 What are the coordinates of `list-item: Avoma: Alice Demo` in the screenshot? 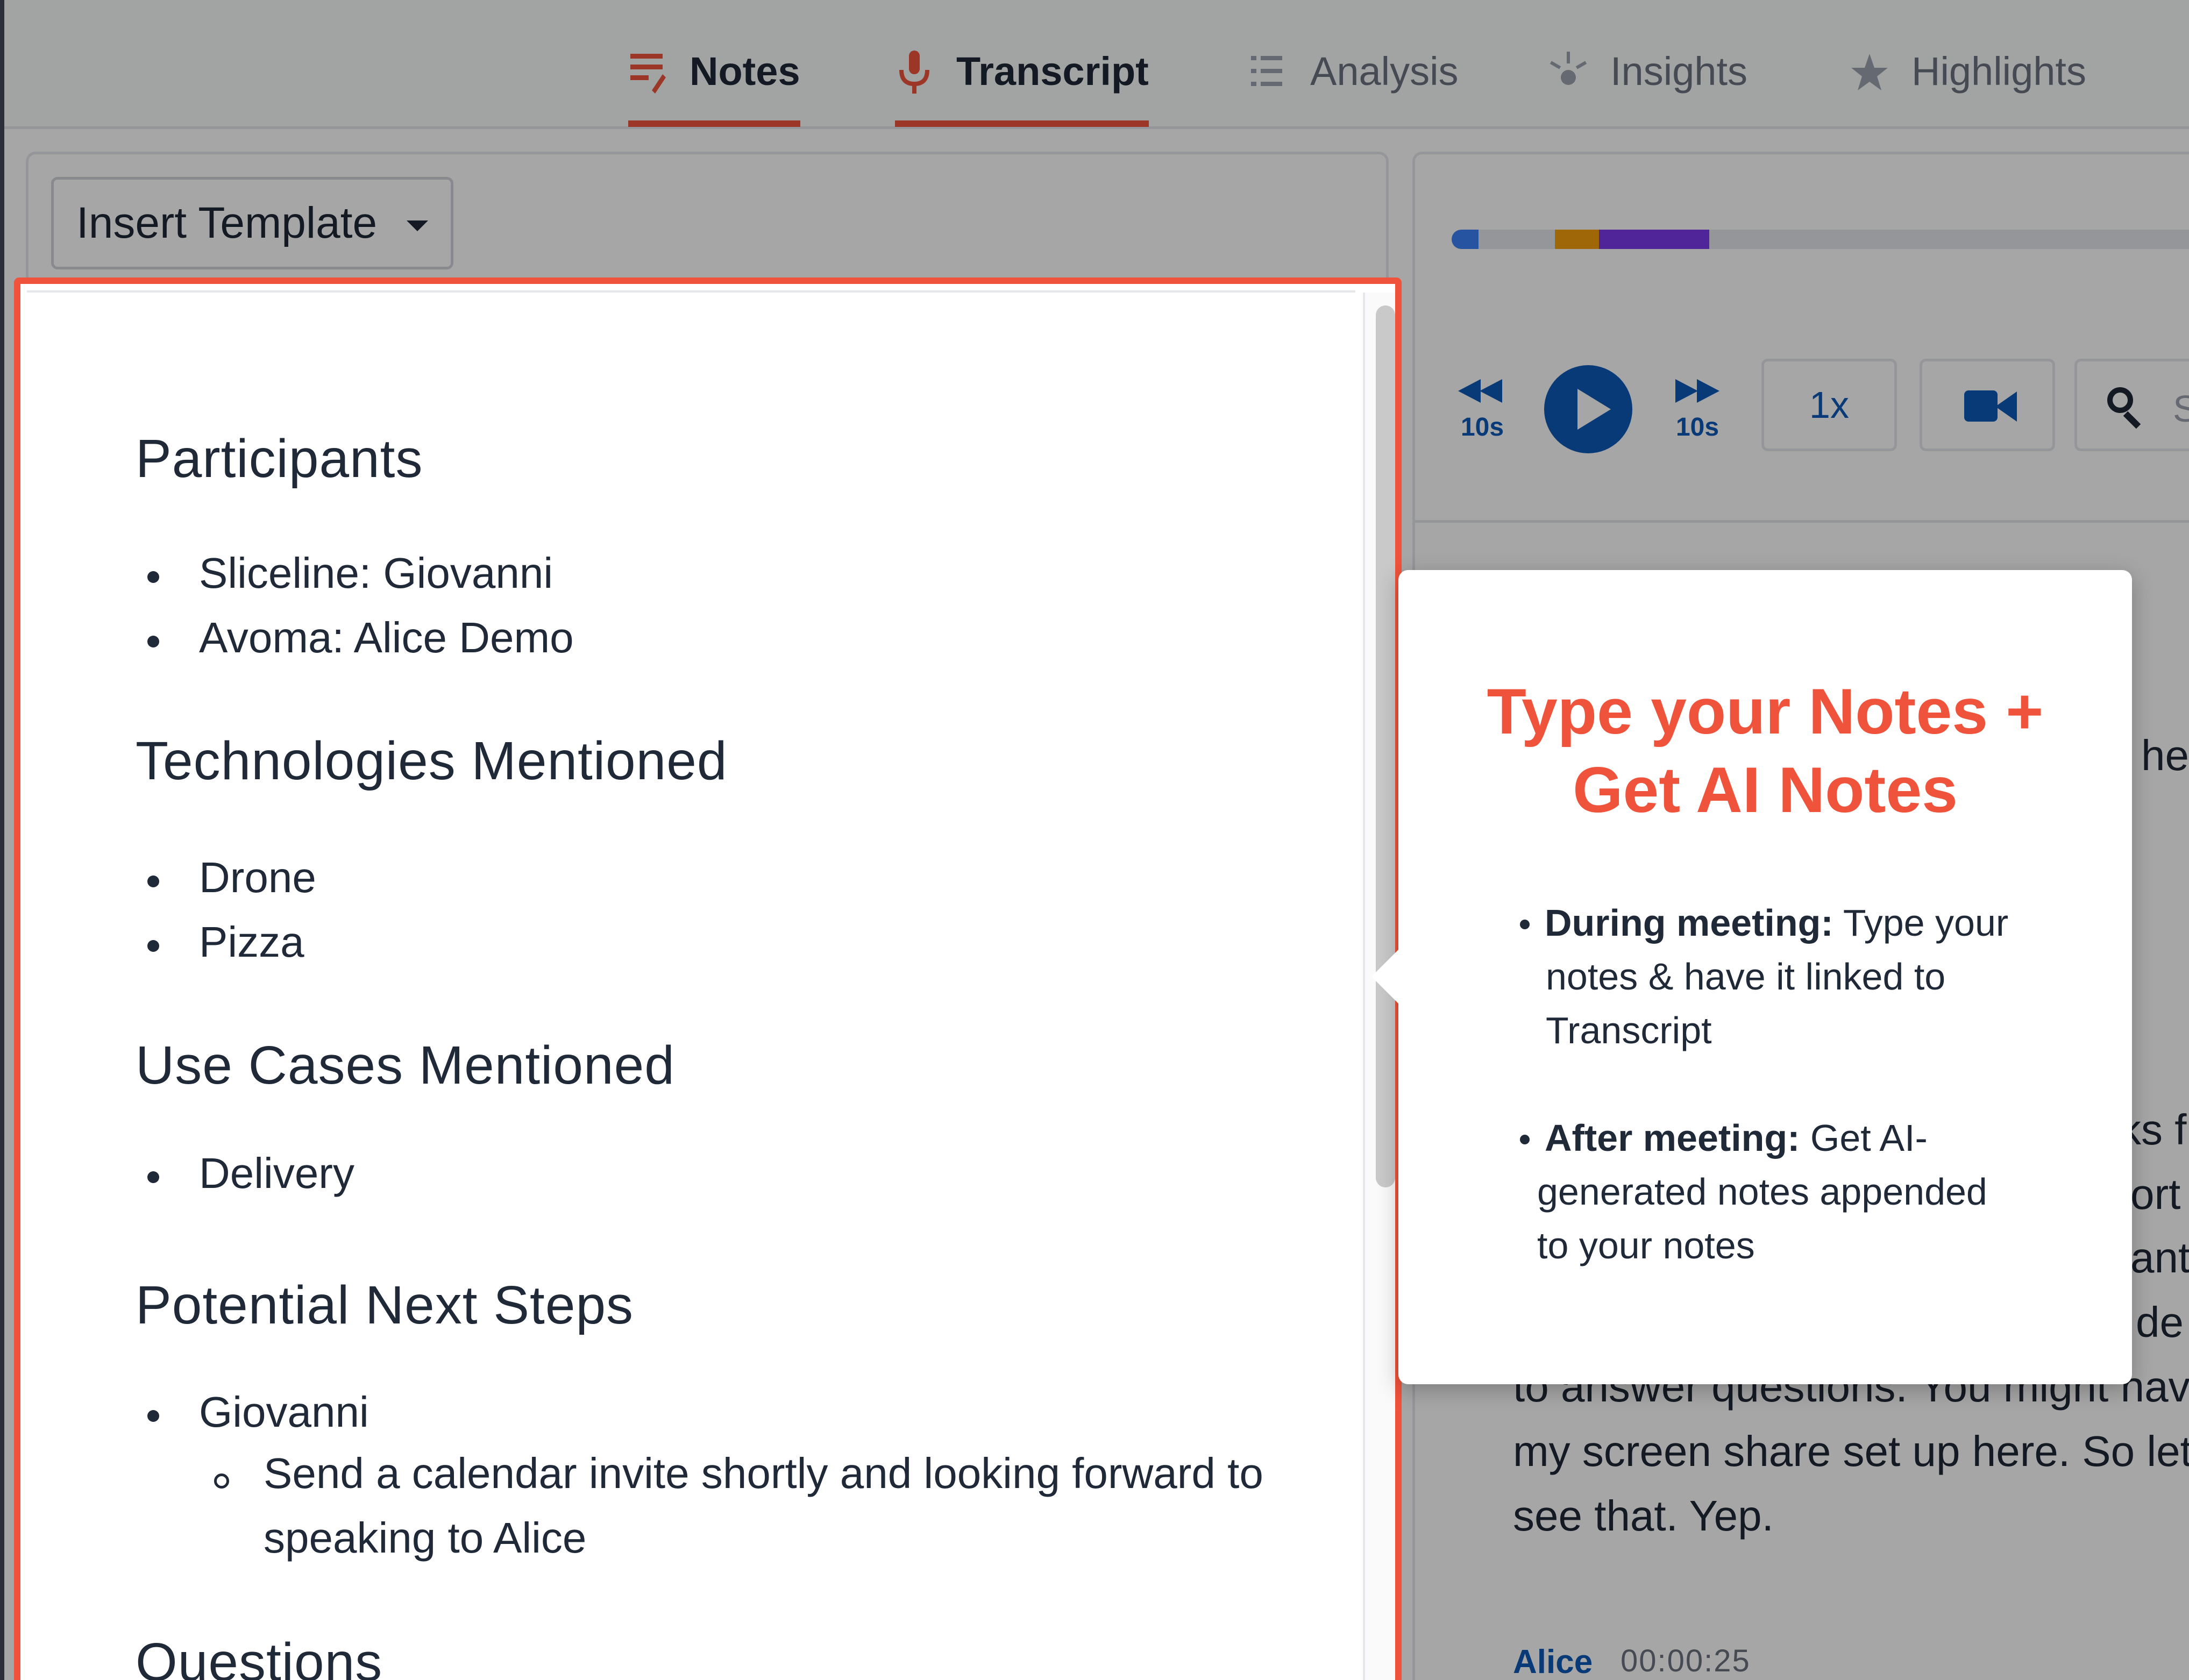 It's located at (386, 638).